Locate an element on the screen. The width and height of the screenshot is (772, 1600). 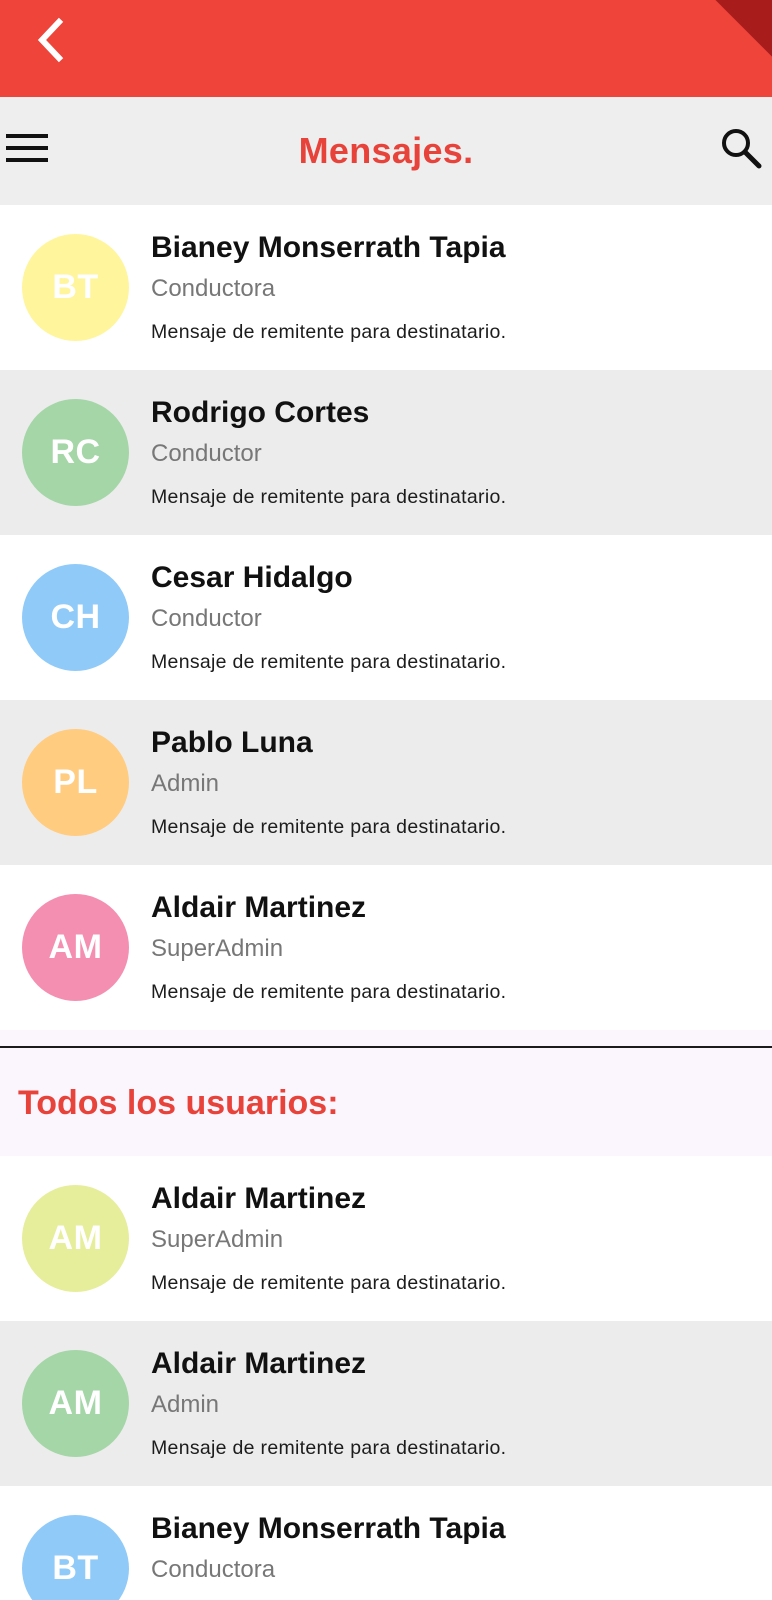
contact-role: SuperAdmin is located at coordinates (217, 948).